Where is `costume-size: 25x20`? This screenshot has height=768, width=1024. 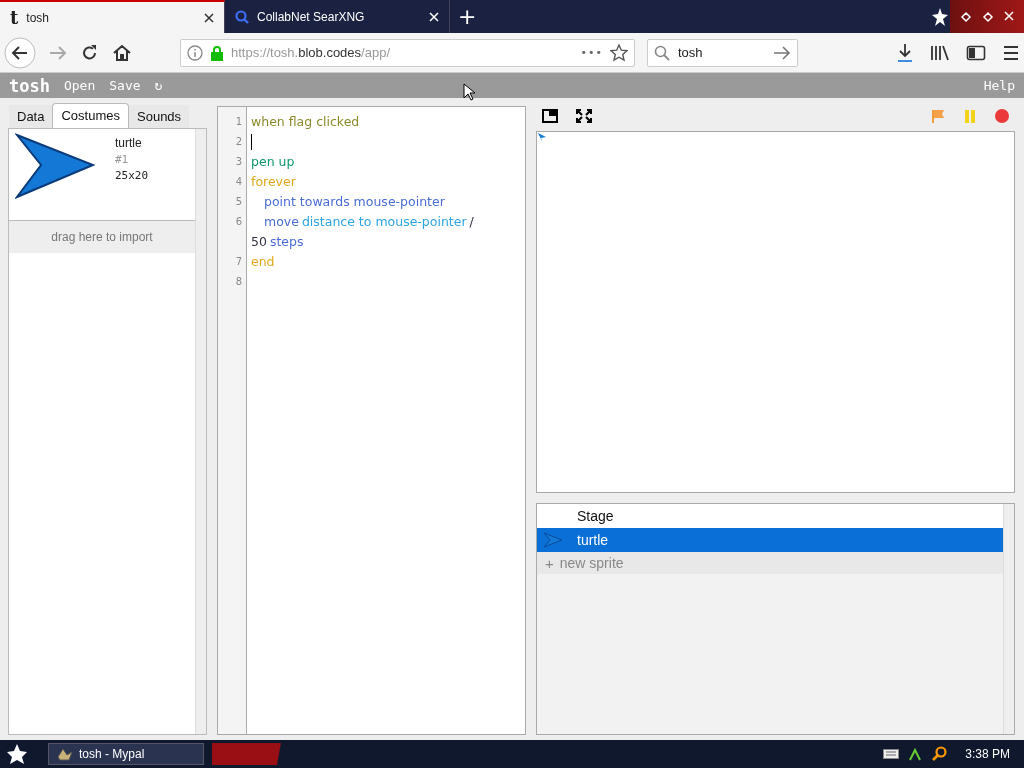 costume-size: 25x20 is located at coordinates (132, 175).